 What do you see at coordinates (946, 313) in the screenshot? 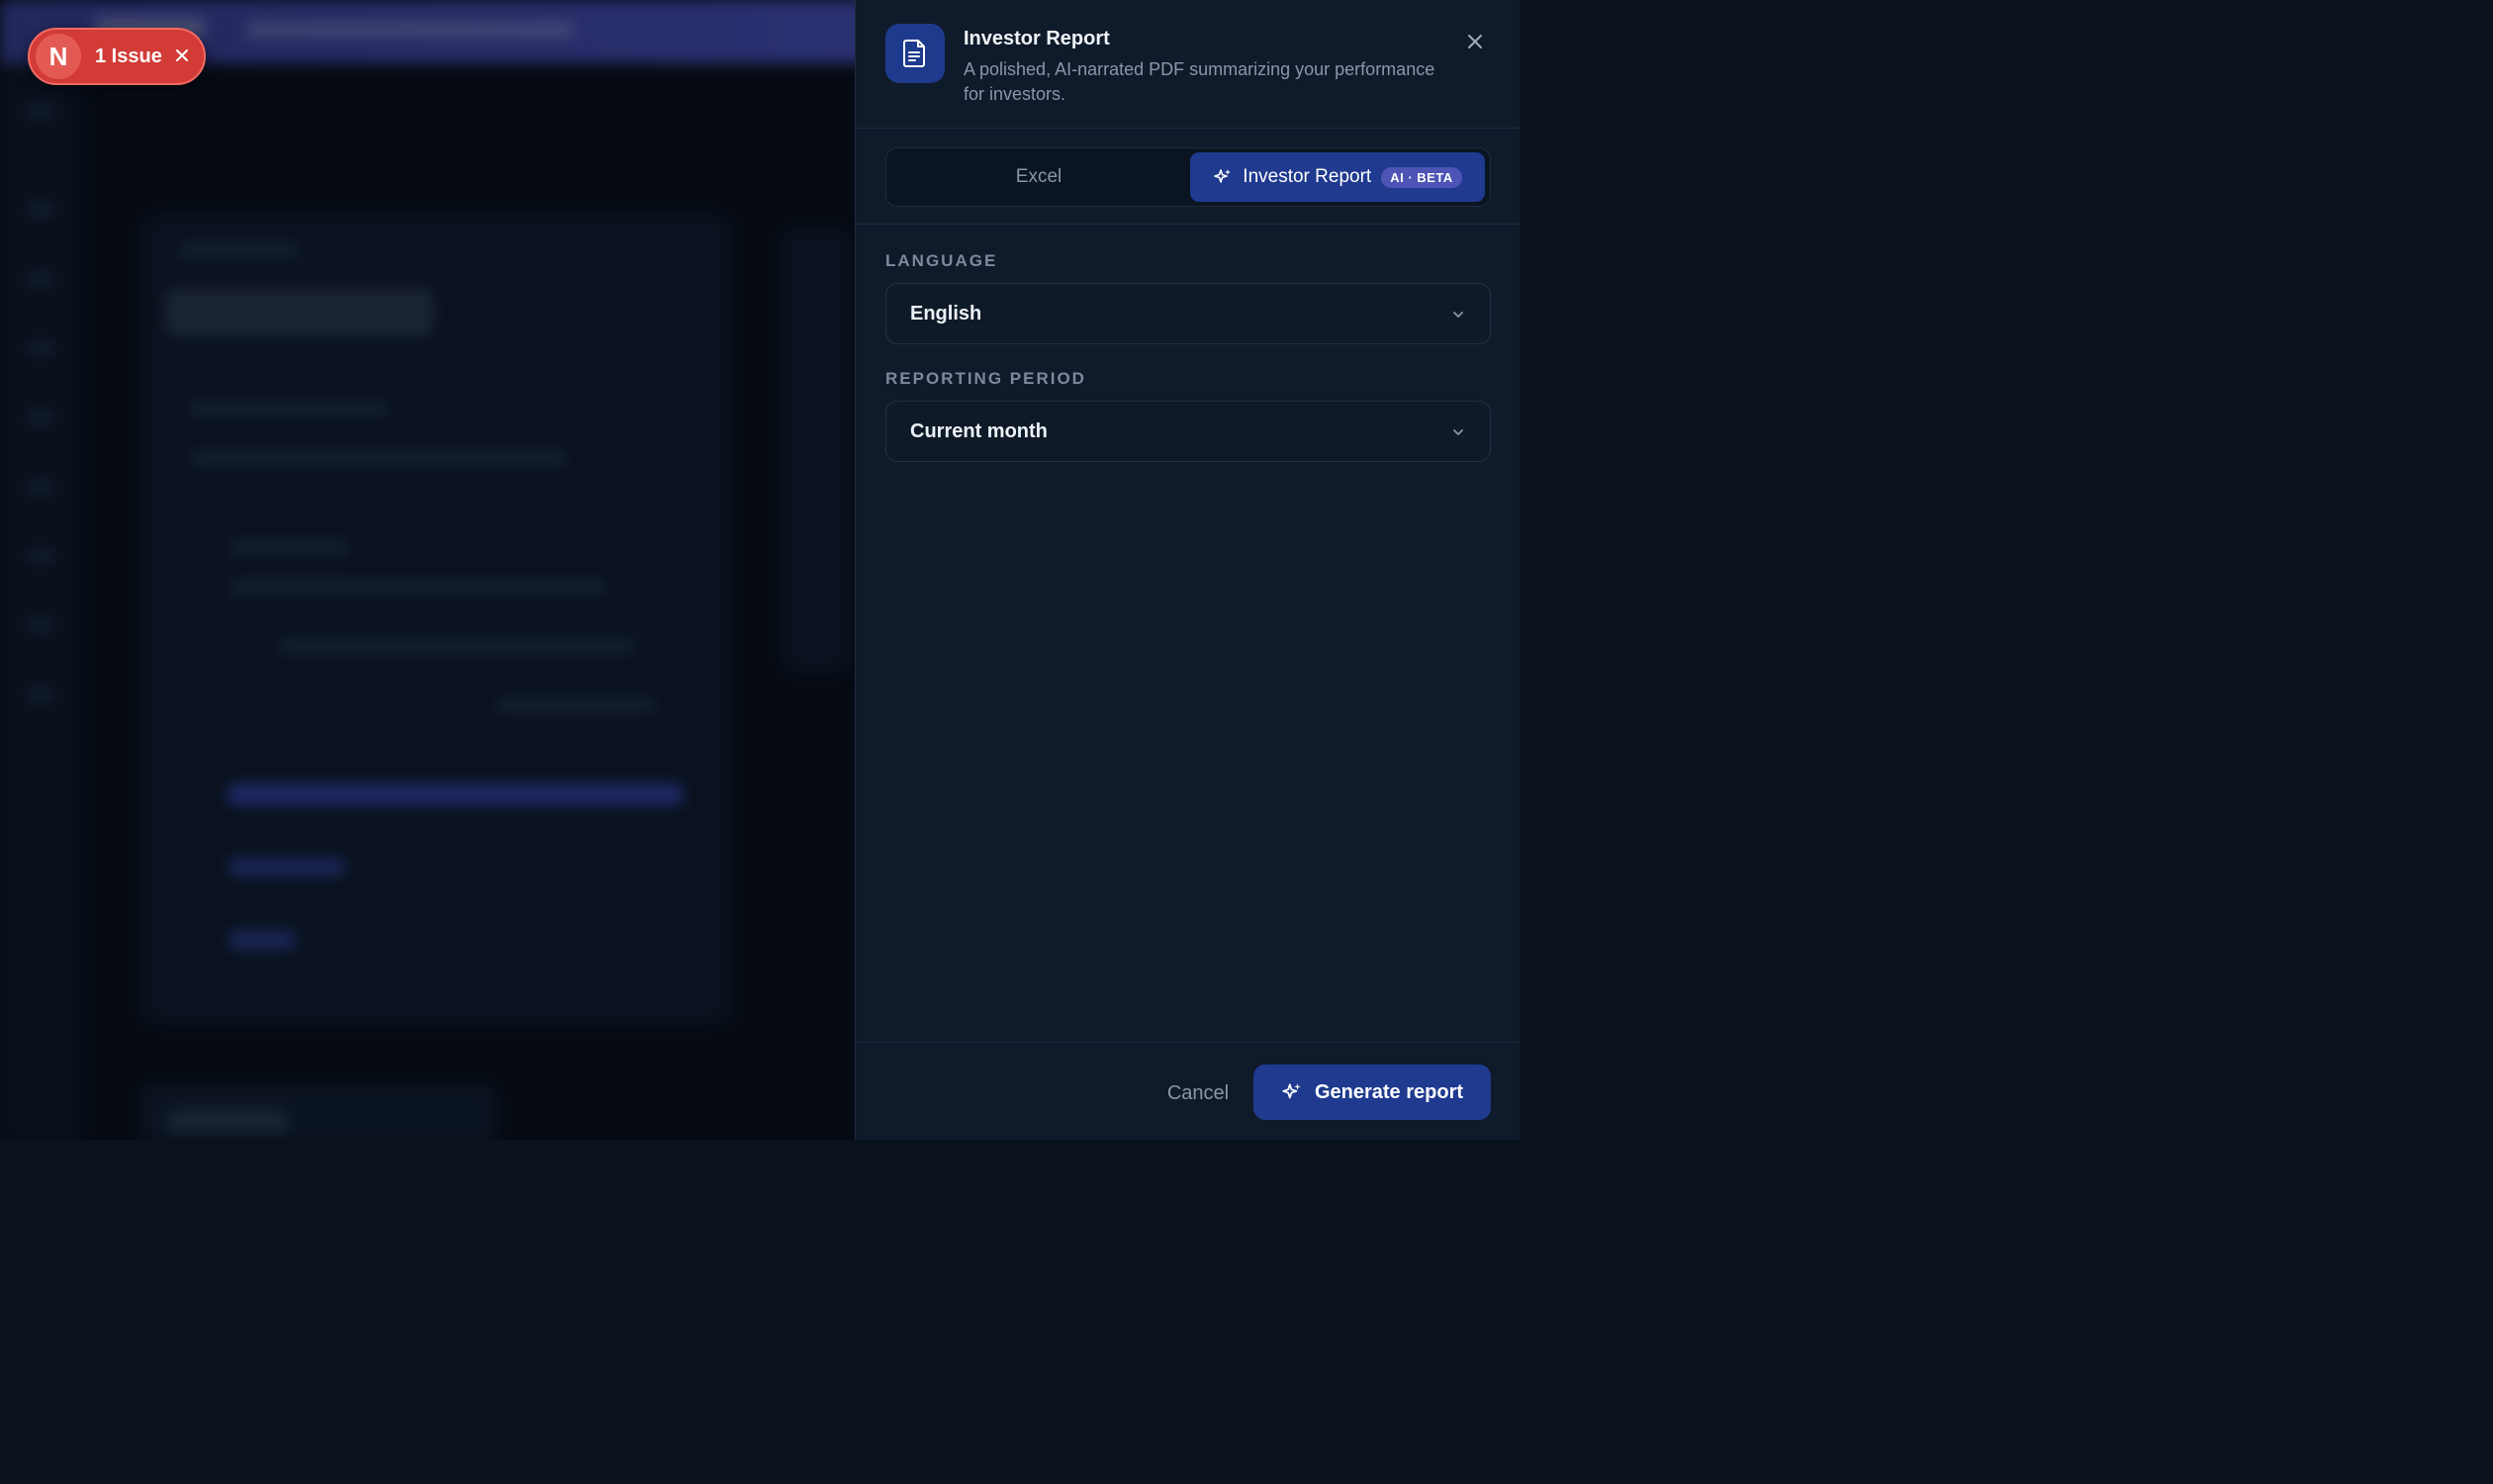
I see `language-value: English` at bounding box center [946, 313].